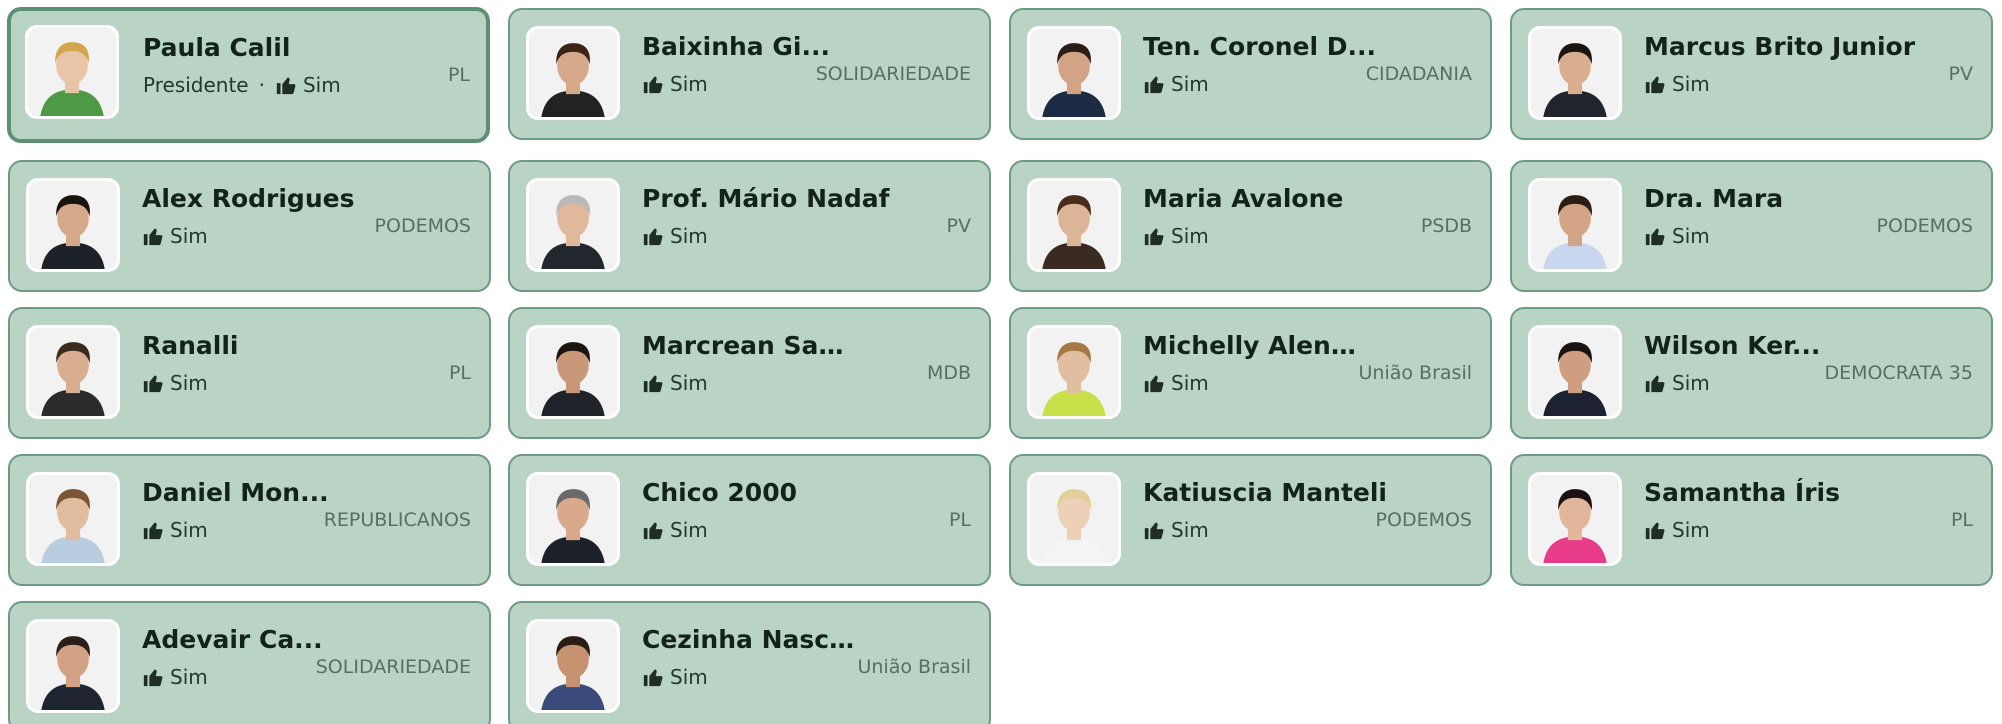  What do you see at coordinates (1898, 373) in the screenshot?
I see `member-party: DEMOCRATA 35` at bounding box center [1898, 373].